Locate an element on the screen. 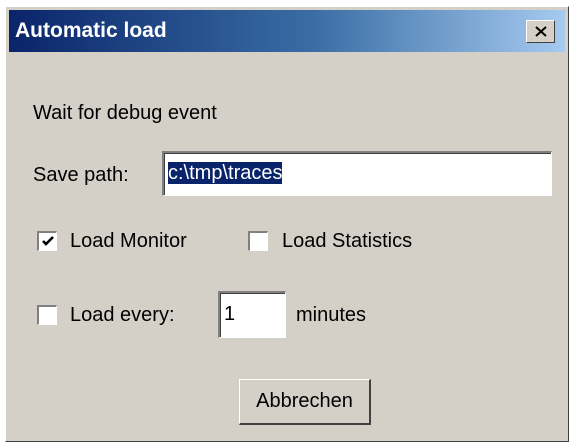 This screenshot has width=571, height=445. load-statistics-label: Load Statistics is located at coordinates (347, 241).